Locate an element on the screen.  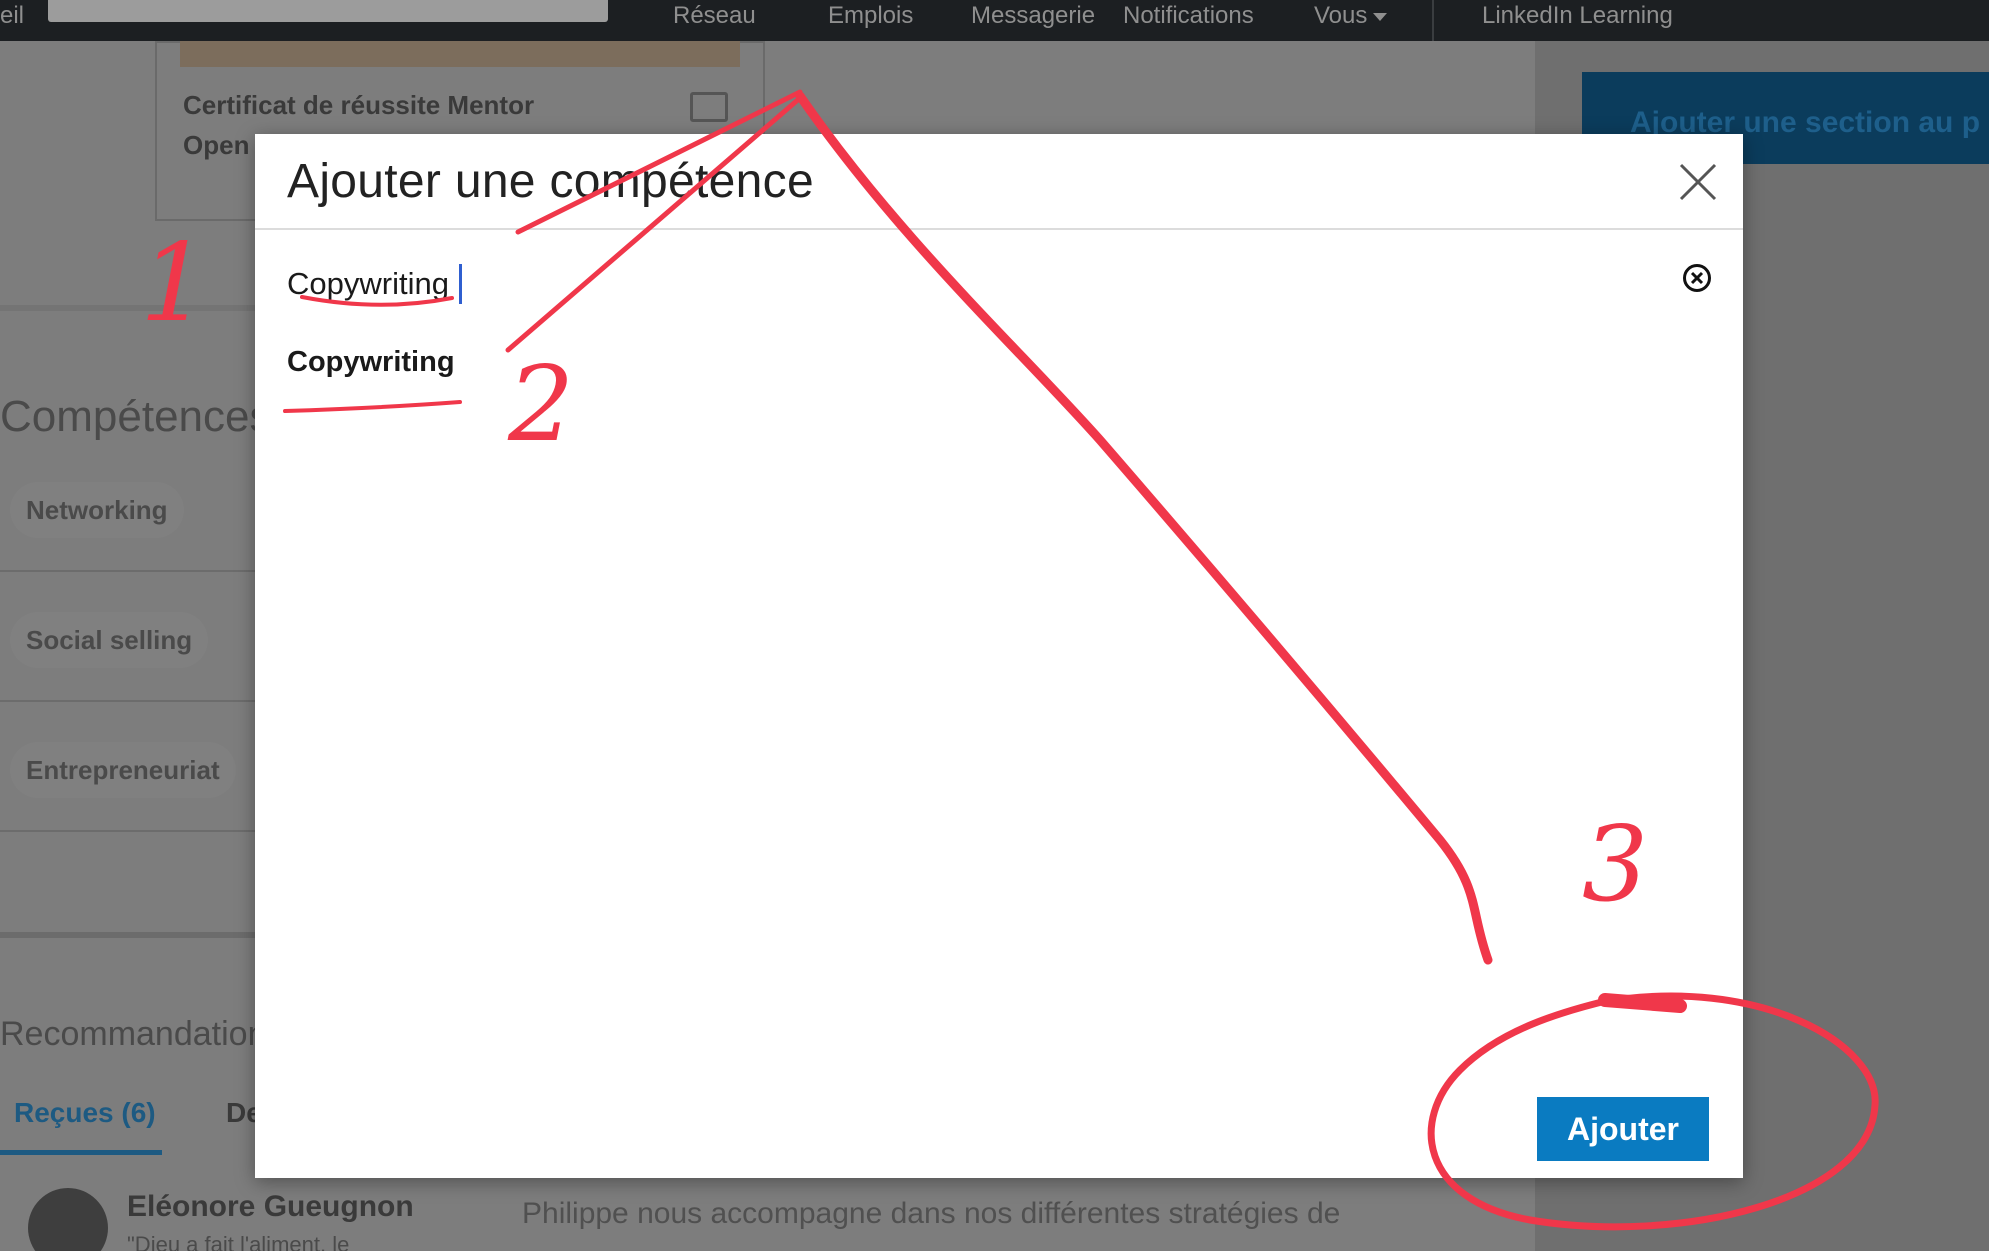
add-skill-button: Ajouter is located at coordinates (1623, 1129).